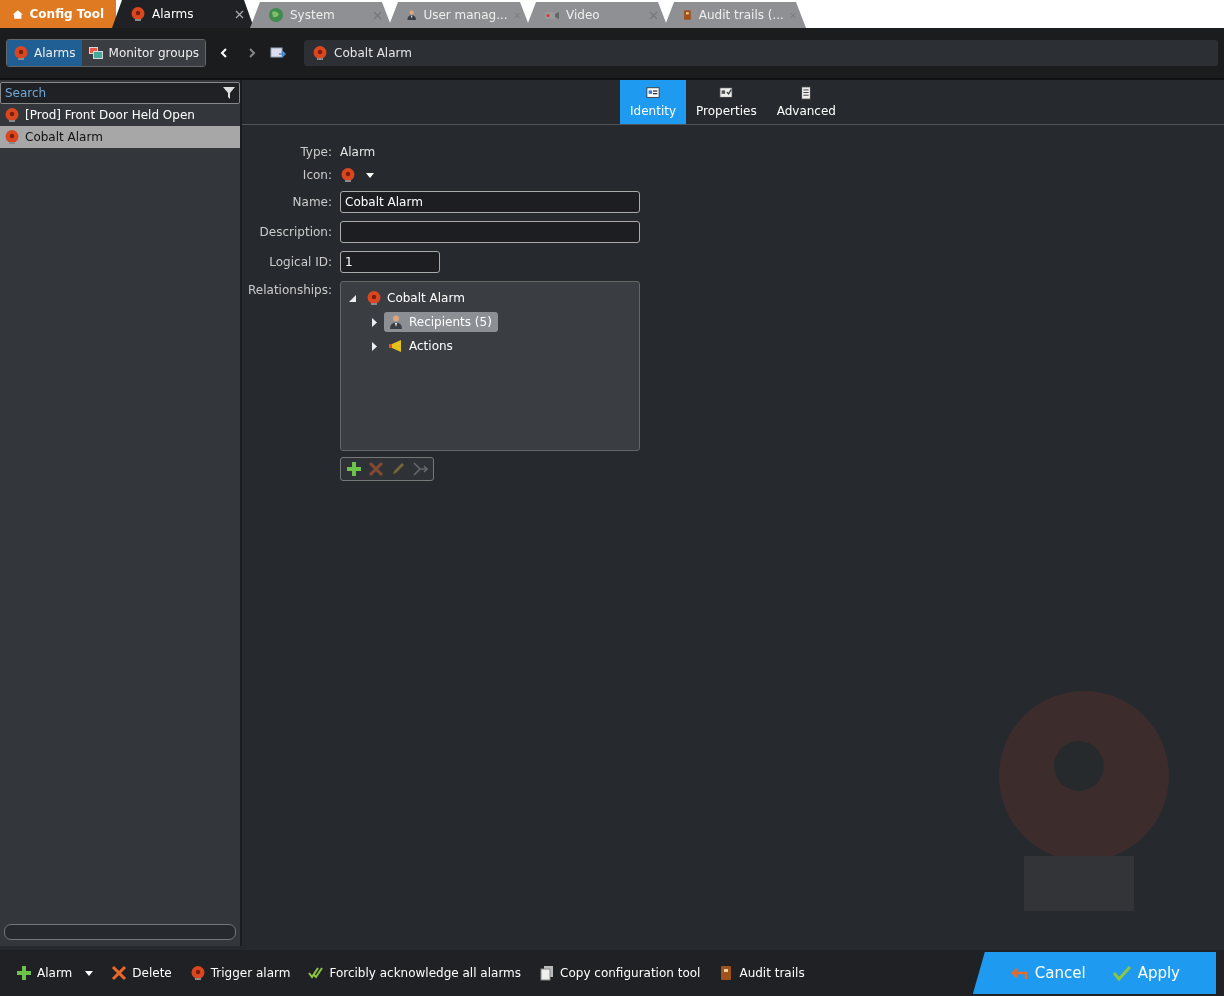 This screenshot has height=996, width=1224. I want to click on field-label: Relationships:, so click(289, 290).